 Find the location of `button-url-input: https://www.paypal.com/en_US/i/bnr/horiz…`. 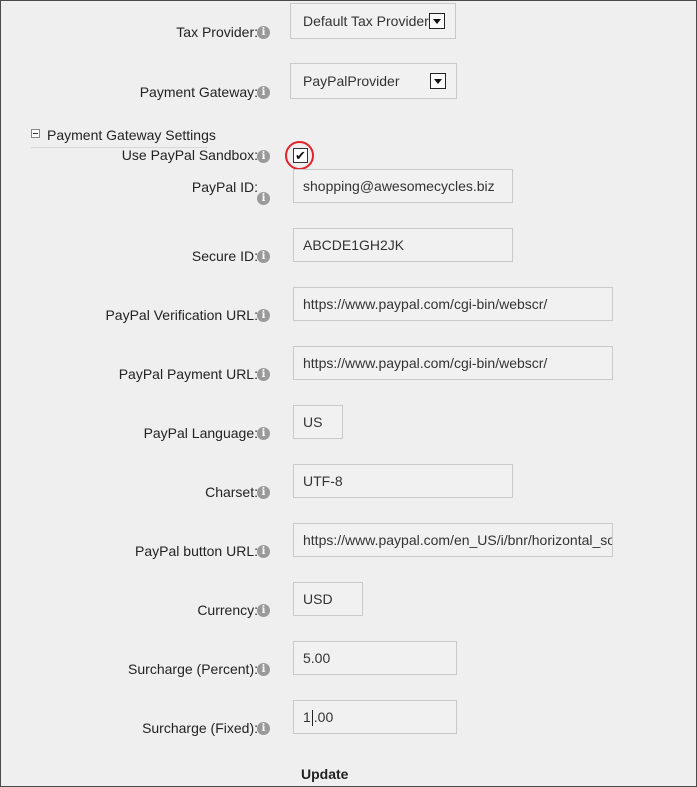

button-url-input: https://www.paypal.com/en_US/i/bnr/horiz… is located at coordinates (453, 540).